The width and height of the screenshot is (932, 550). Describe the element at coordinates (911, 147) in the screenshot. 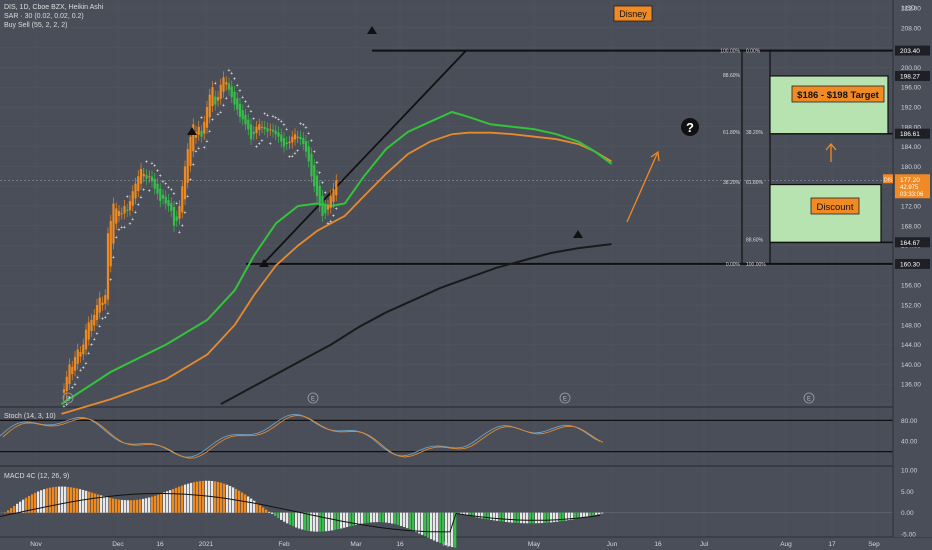

I see `price-tick: 184.00` at that location.